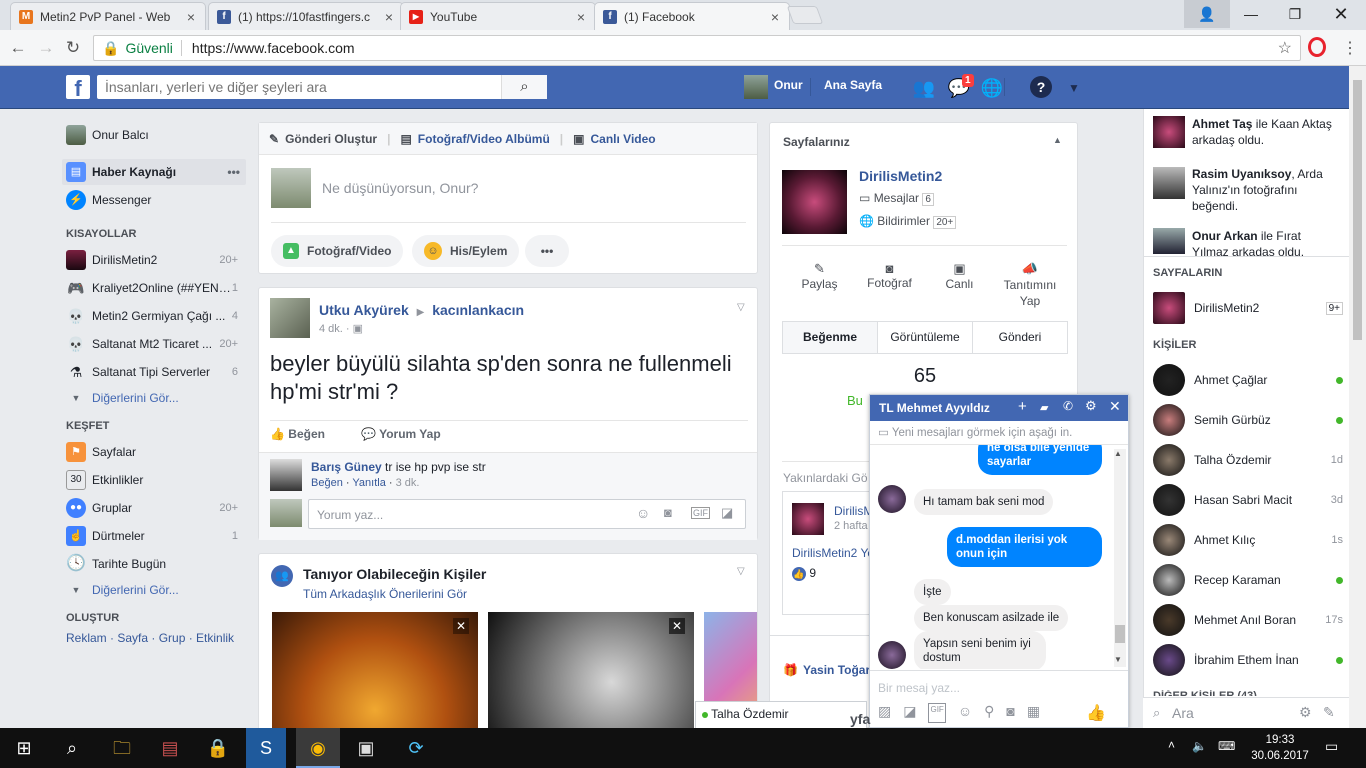 The width and height of the screenshot is (1366, 768). What do you see at coordinates (830, 337) in the screenshot?
I see `tab-likes: Beğenme` at bounding box center [830, 337].